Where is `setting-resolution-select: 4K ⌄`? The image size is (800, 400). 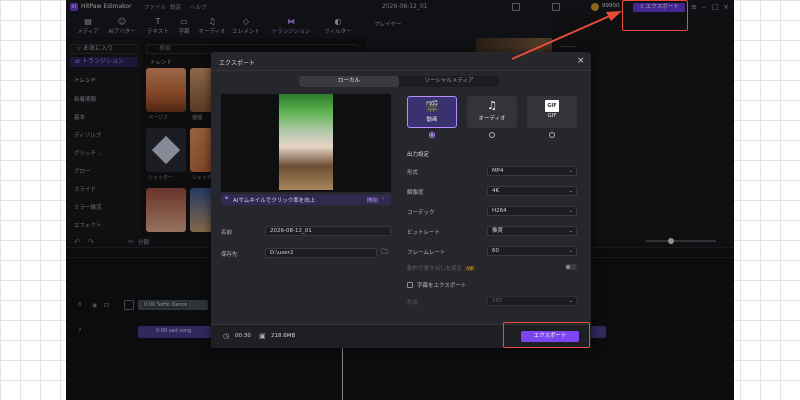
setting-resolution-select: 4K ⌄ is located at coordinates (532, 191).